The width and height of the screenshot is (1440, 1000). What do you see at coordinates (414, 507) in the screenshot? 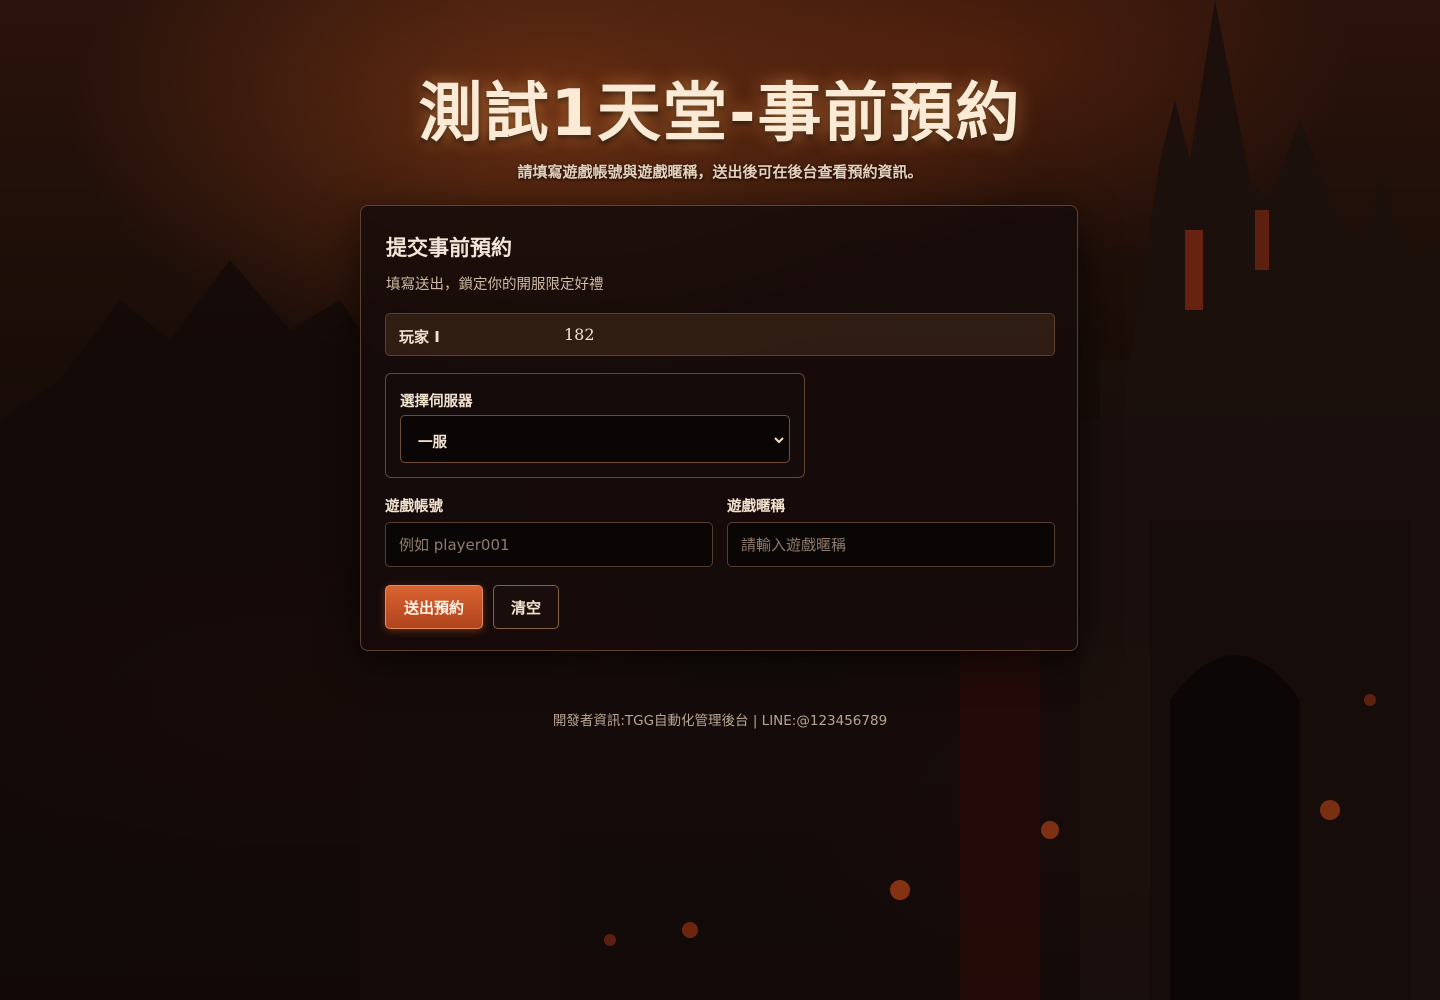
I see `account-label: 遊戲帳號` at bounding box center [414, 507].